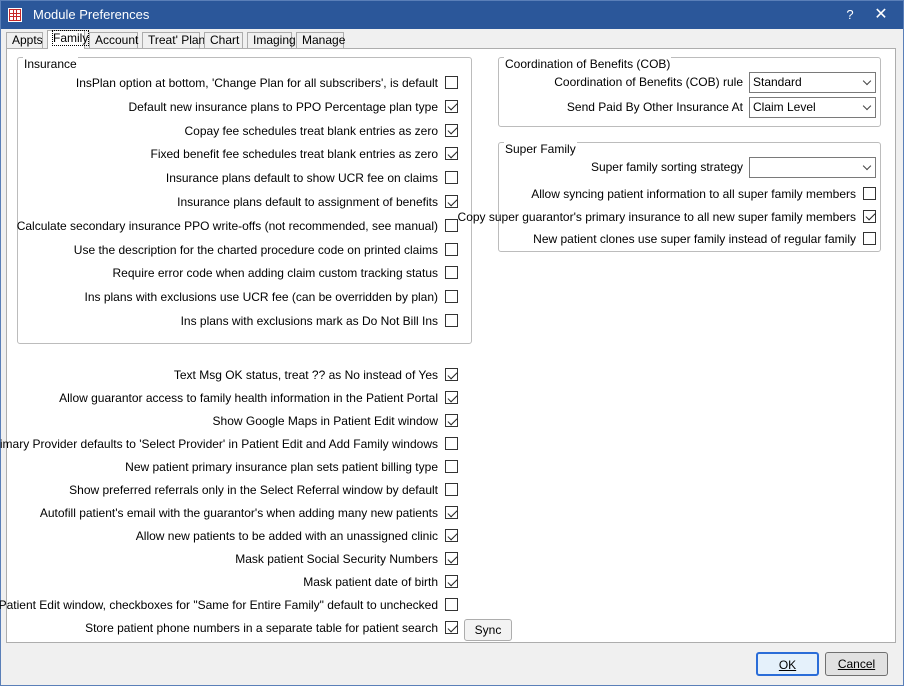 The image size is (904, 686). I want to click on family-option-row: Mask patient date of birth, so click(235, 582).